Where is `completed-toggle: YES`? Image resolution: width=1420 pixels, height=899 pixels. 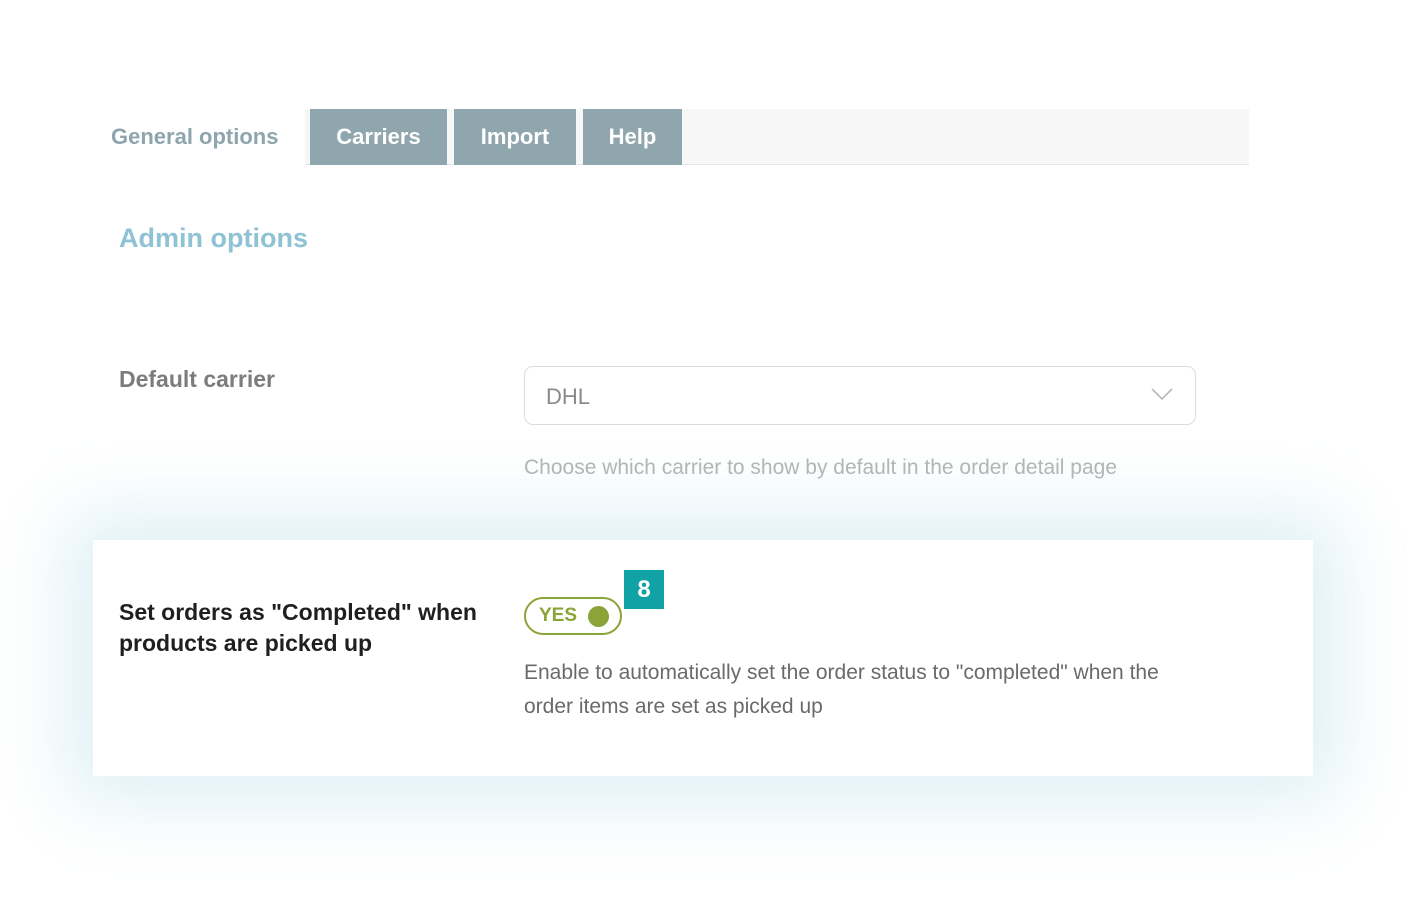 completed-toggle: YES is located at coordinates (573, 616).